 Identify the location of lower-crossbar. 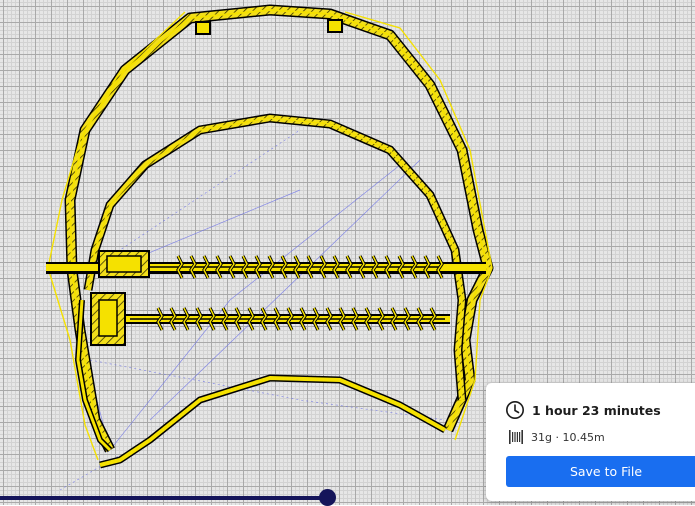
(270, 319).